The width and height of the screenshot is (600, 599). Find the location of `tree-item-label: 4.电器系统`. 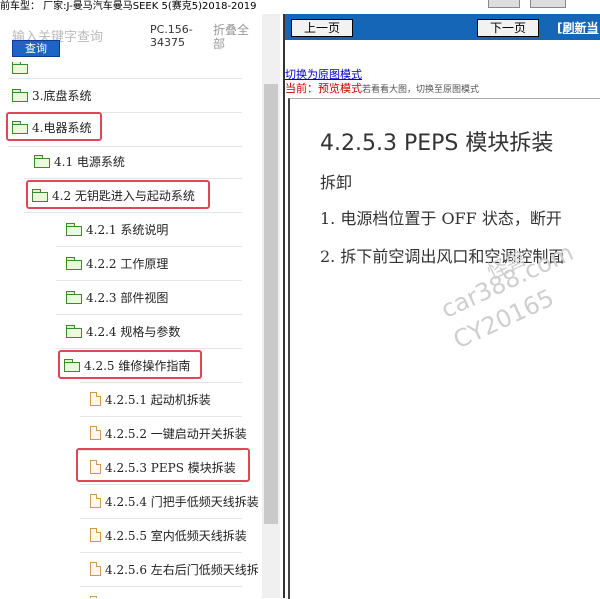

tree-item-label: 4.电器系统 is located at coordinates (62, 127).